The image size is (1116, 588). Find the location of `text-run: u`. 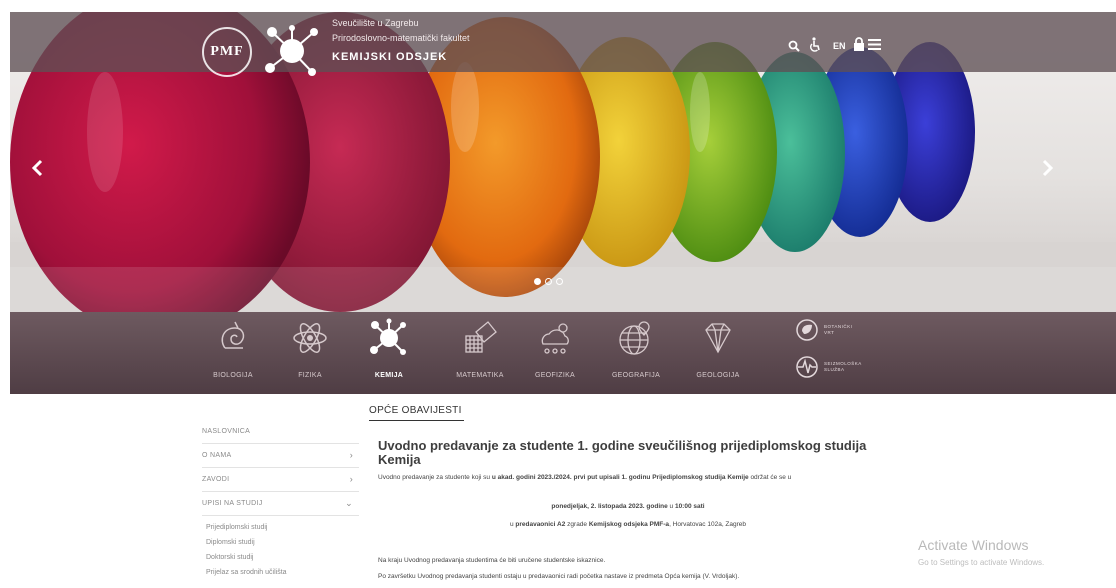

text-run: u is located at coordinates (671, 506).